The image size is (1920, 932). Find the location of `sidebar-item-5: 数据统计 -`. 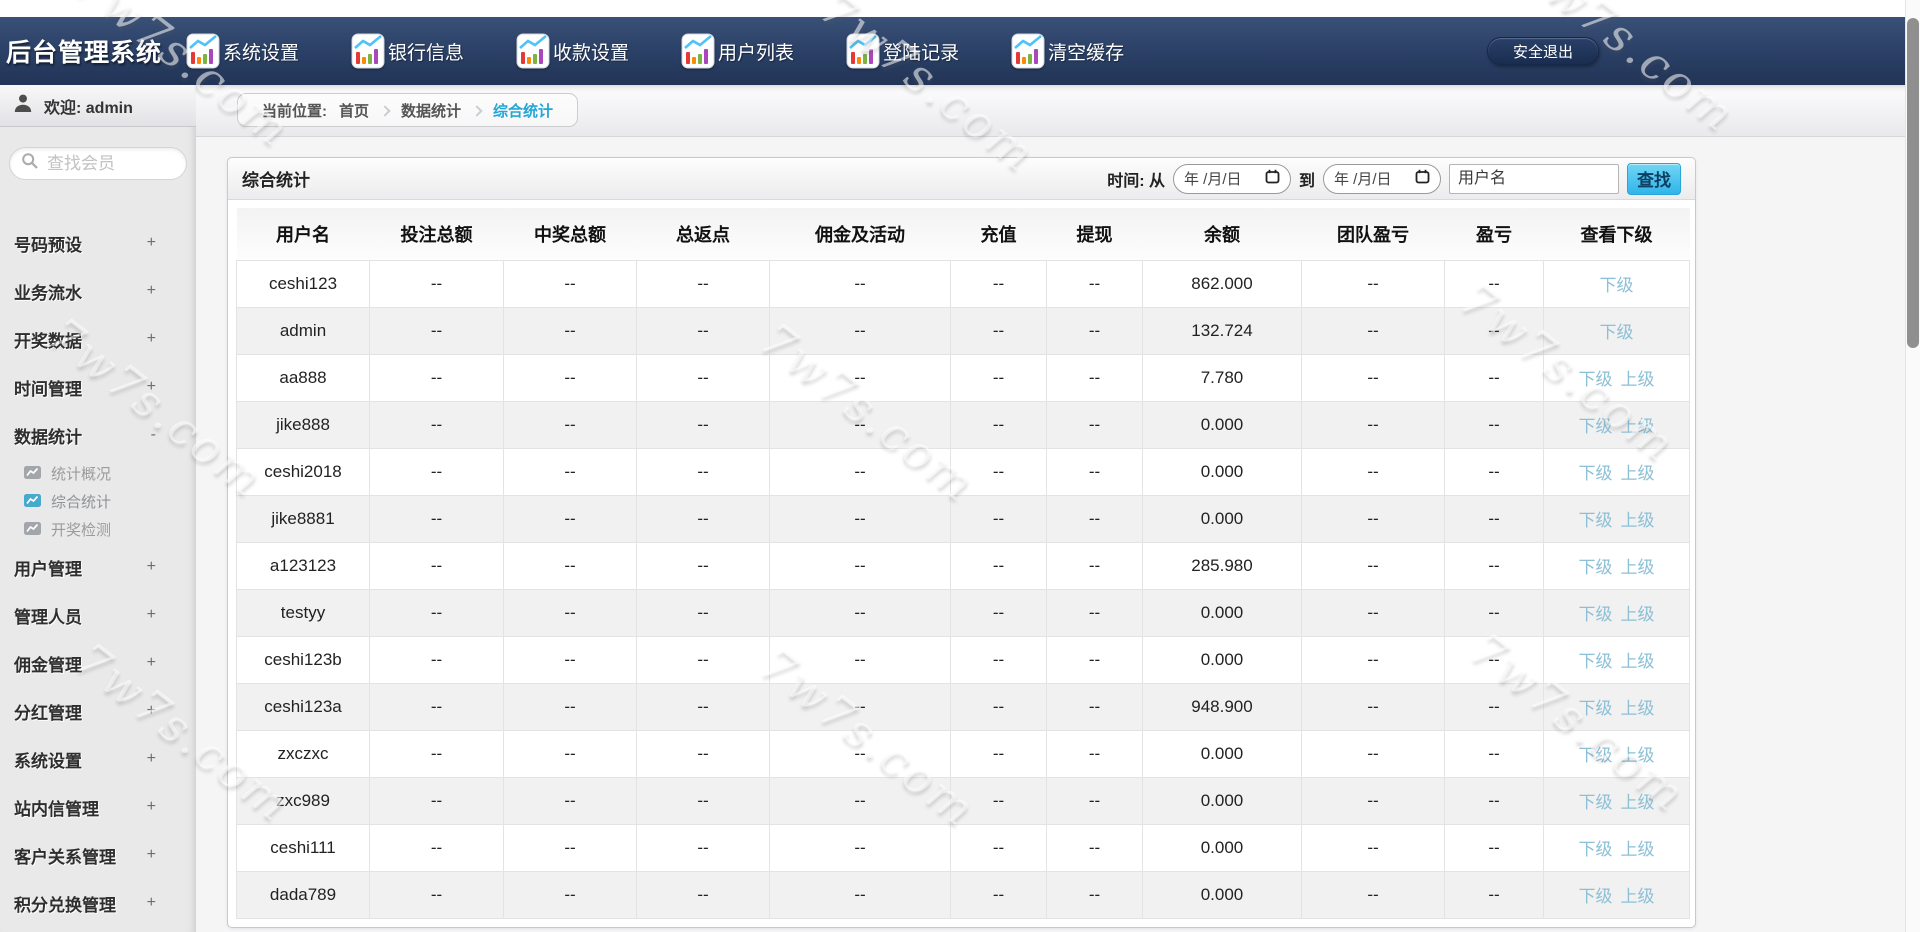

sidebar-item-5: 数据统计 - is located at coordinates (98, 435).